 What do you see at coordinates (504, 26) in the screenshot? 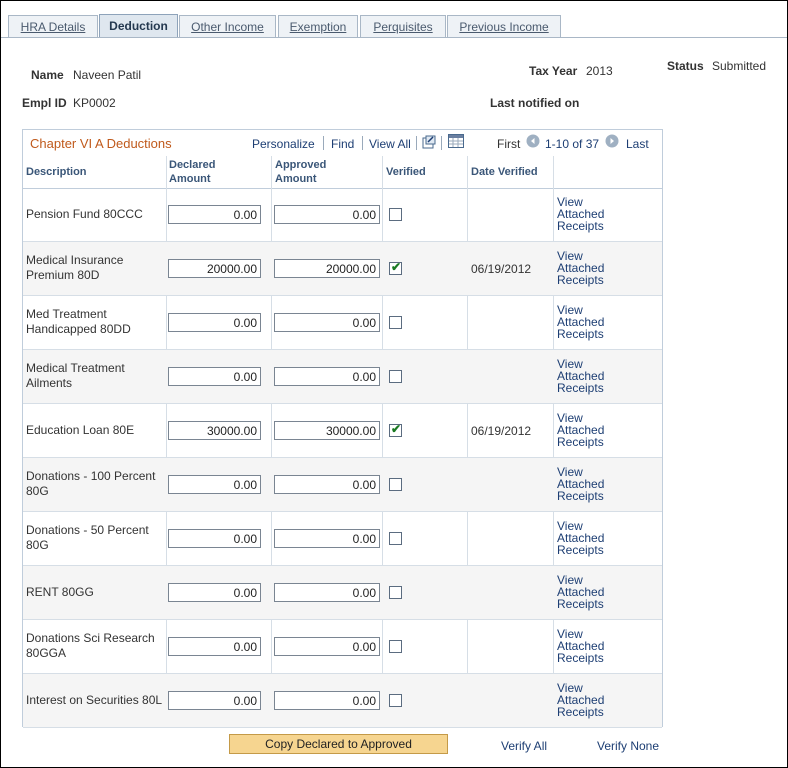
I see `tab-previous-income: Previous Income` at bounding box center [504, 26].